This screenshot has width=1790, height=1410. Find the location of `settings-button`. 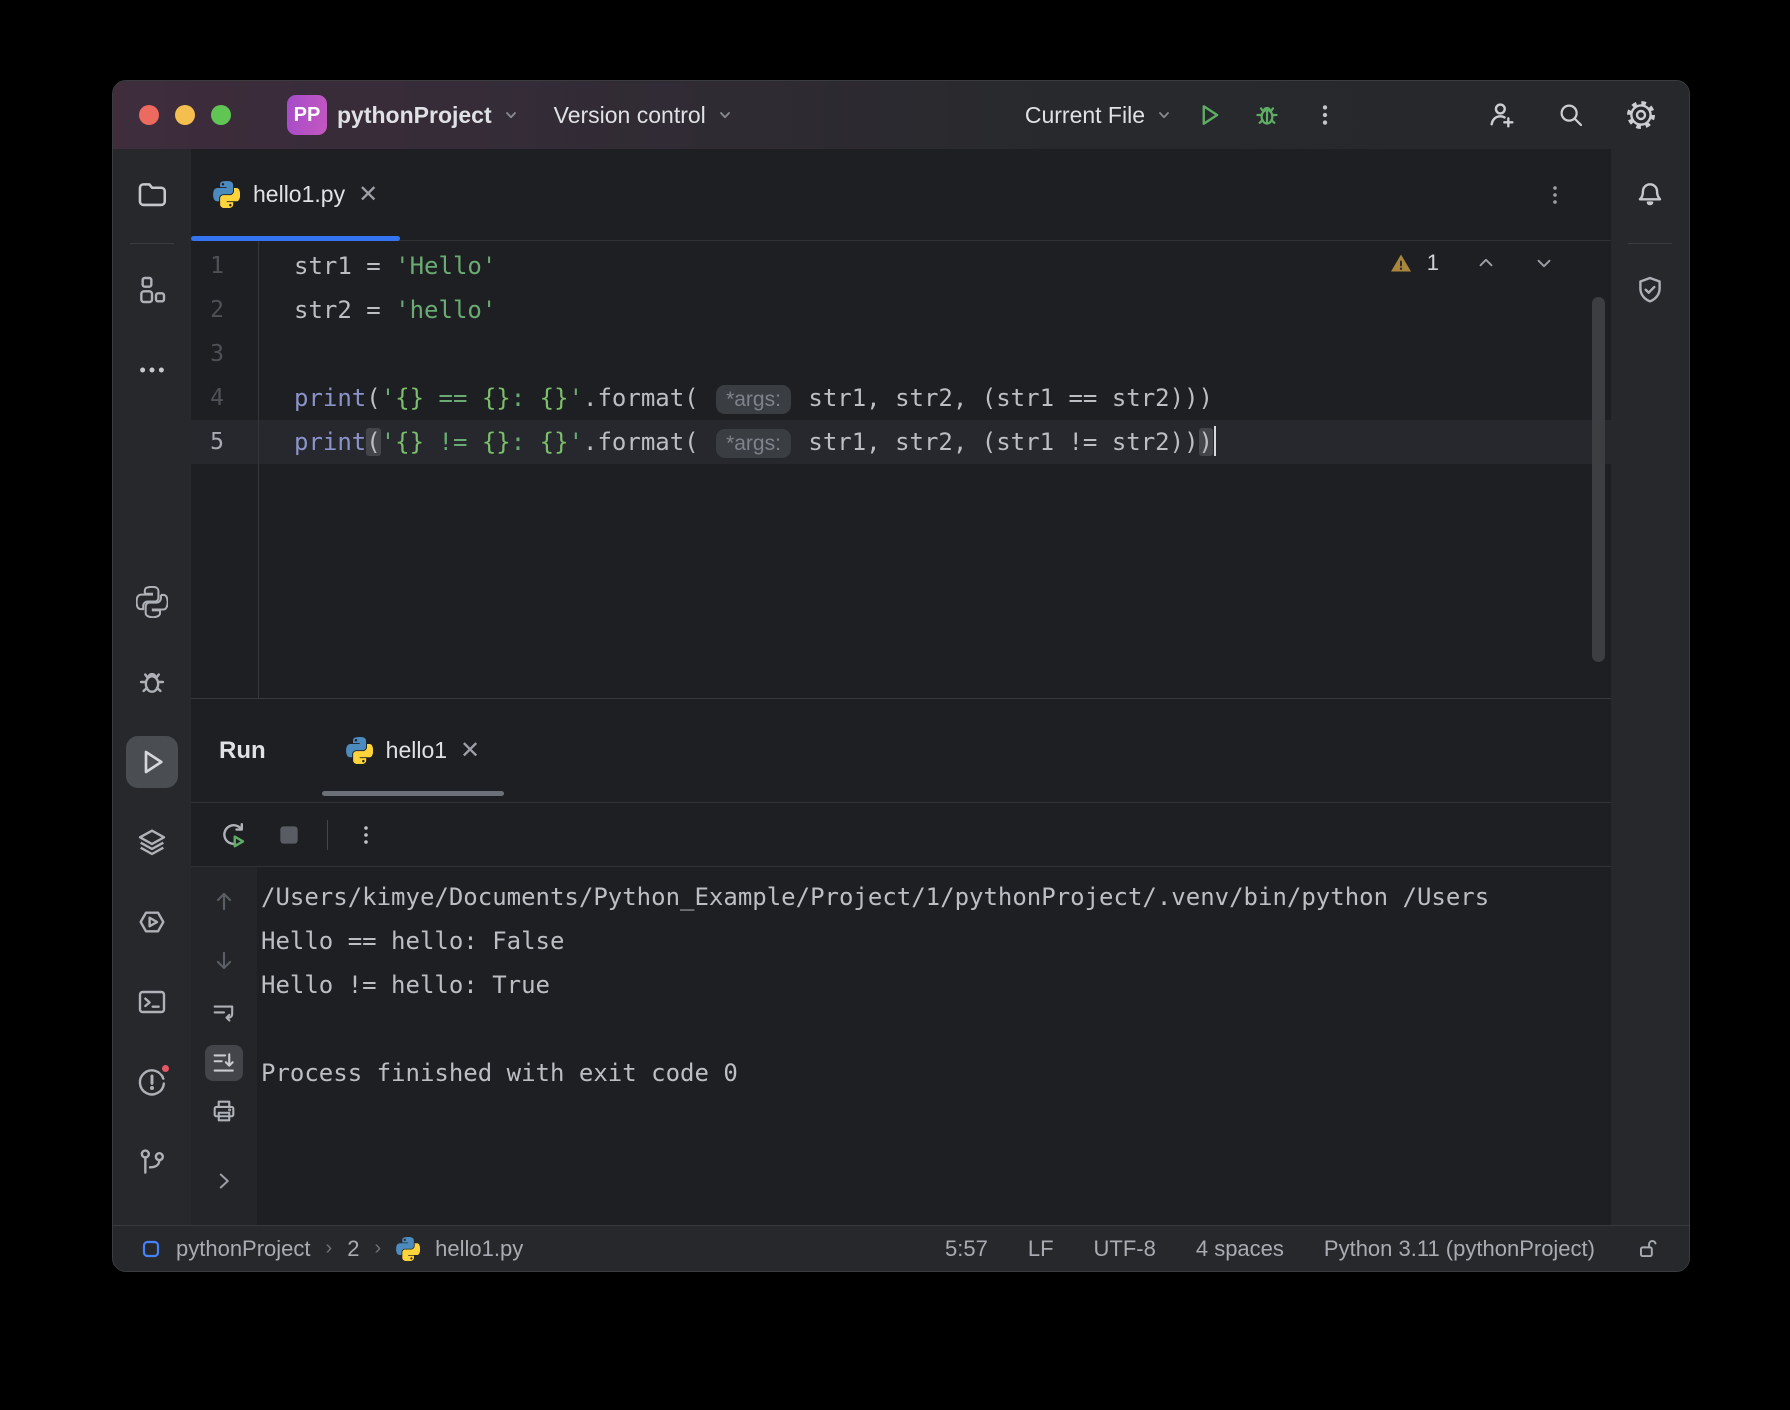

settings-button is located at coordinates (1641, 115).